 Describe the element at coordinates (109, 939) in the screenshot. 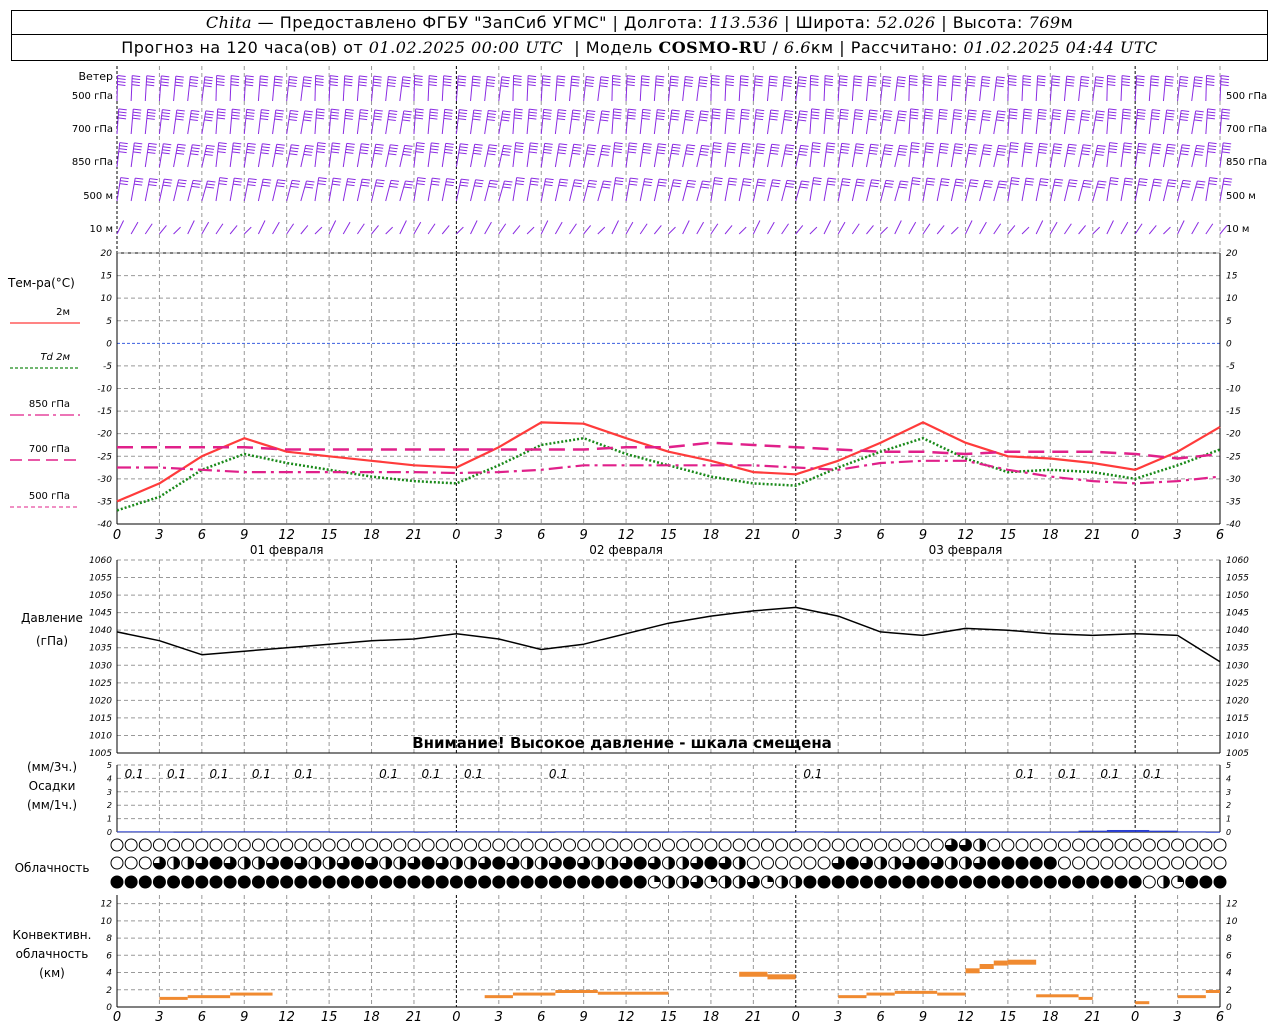

I see `conv-ytick-left: 8` at that location.